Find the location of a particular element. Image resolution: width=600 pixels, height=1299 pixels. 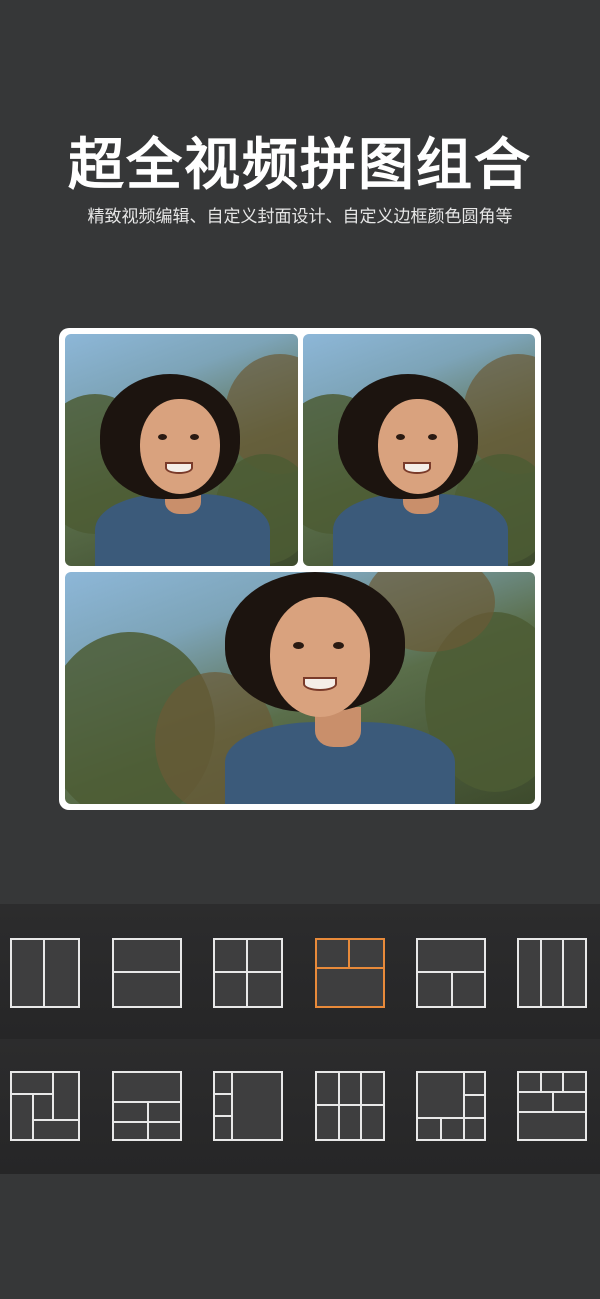

layout-2-columns is located at coordinates (45, 973).